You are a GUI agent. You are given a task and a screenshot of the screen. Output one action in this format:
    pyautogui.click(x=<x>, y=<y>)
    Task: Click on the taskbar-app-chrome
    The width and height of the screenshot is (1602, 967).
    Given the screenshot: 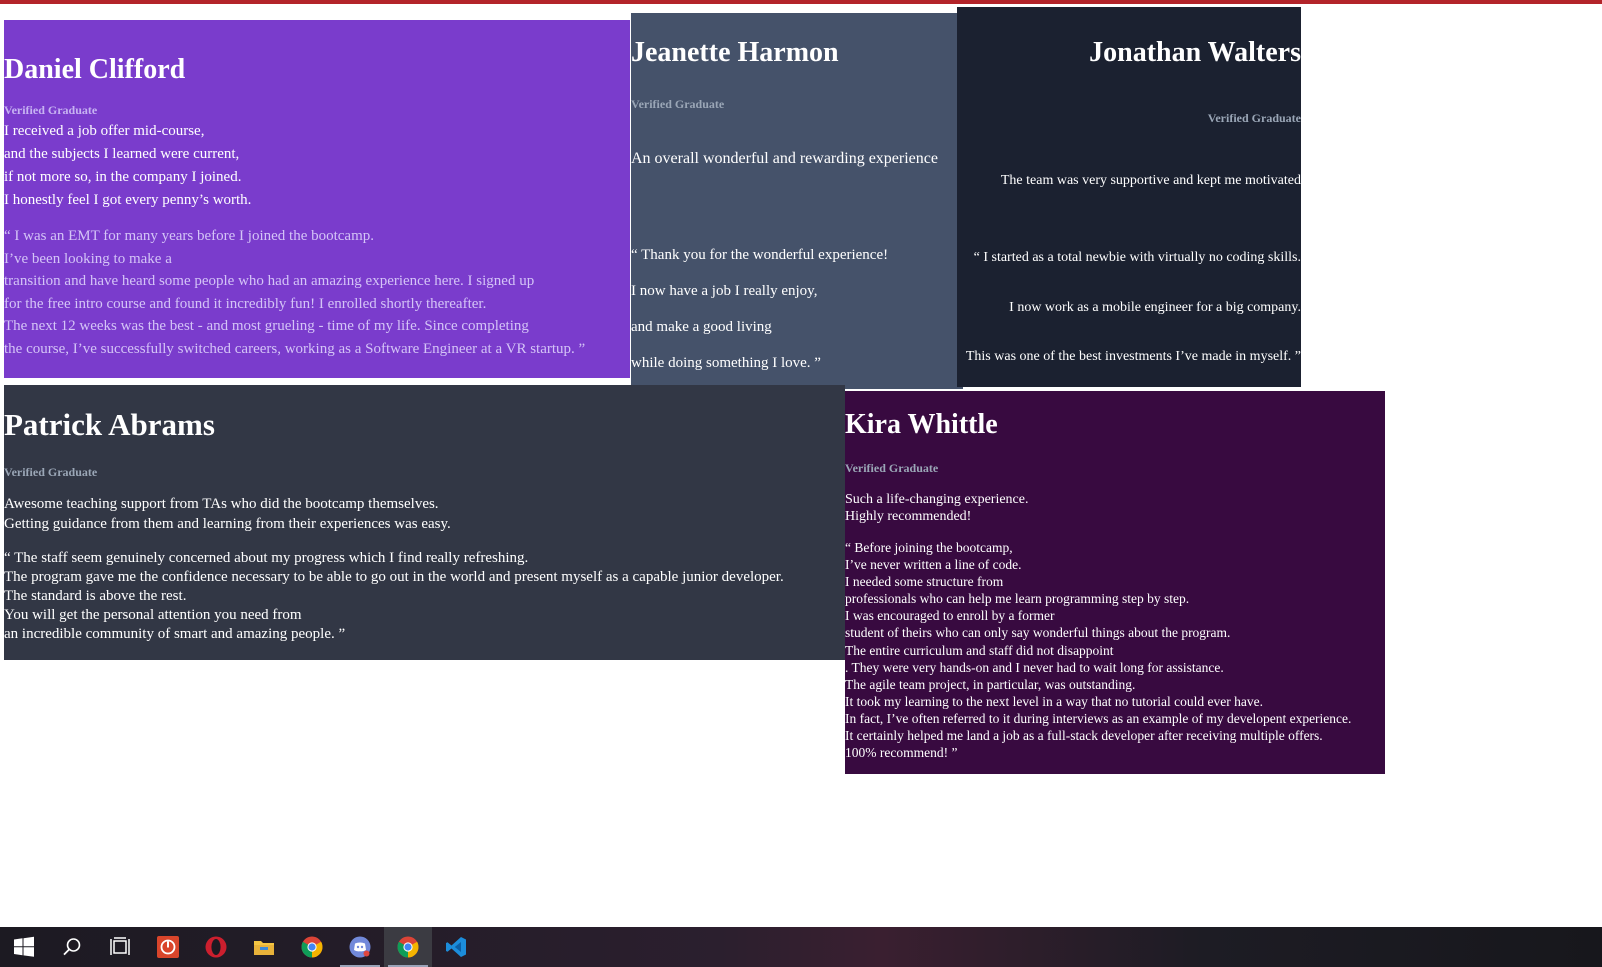 What is the action you would take?
    pyautogui.click(x=312, y=947)
    